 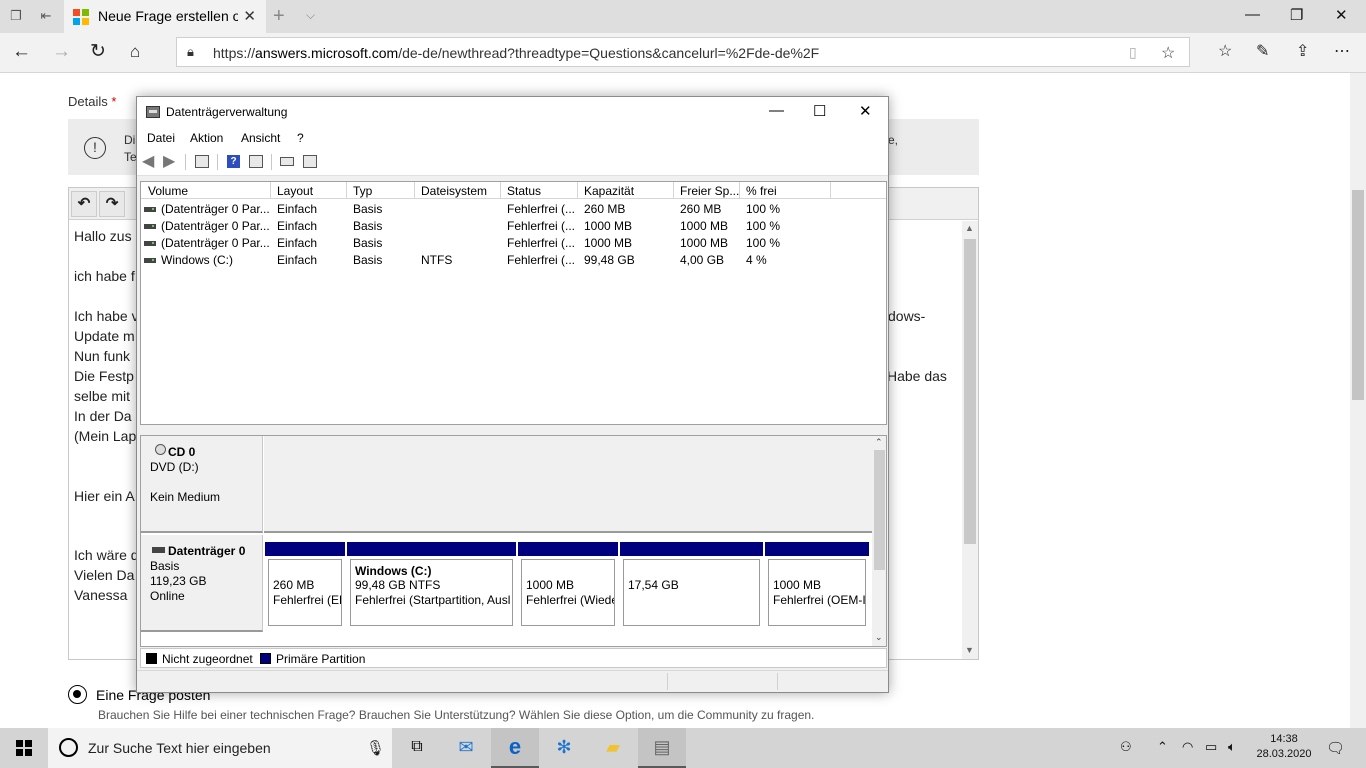 I want to click on connect-disk-icon, so click(x=287, y=161).